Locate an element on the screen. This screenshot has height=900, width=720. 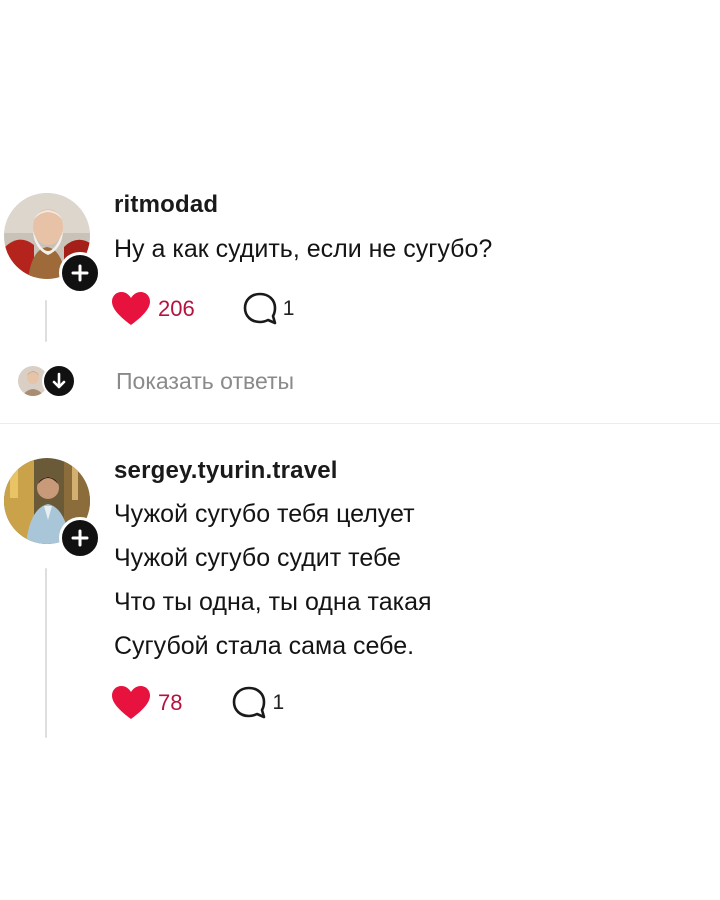
comment-2-actions: 78 1 is located at coordinates (198, 703).